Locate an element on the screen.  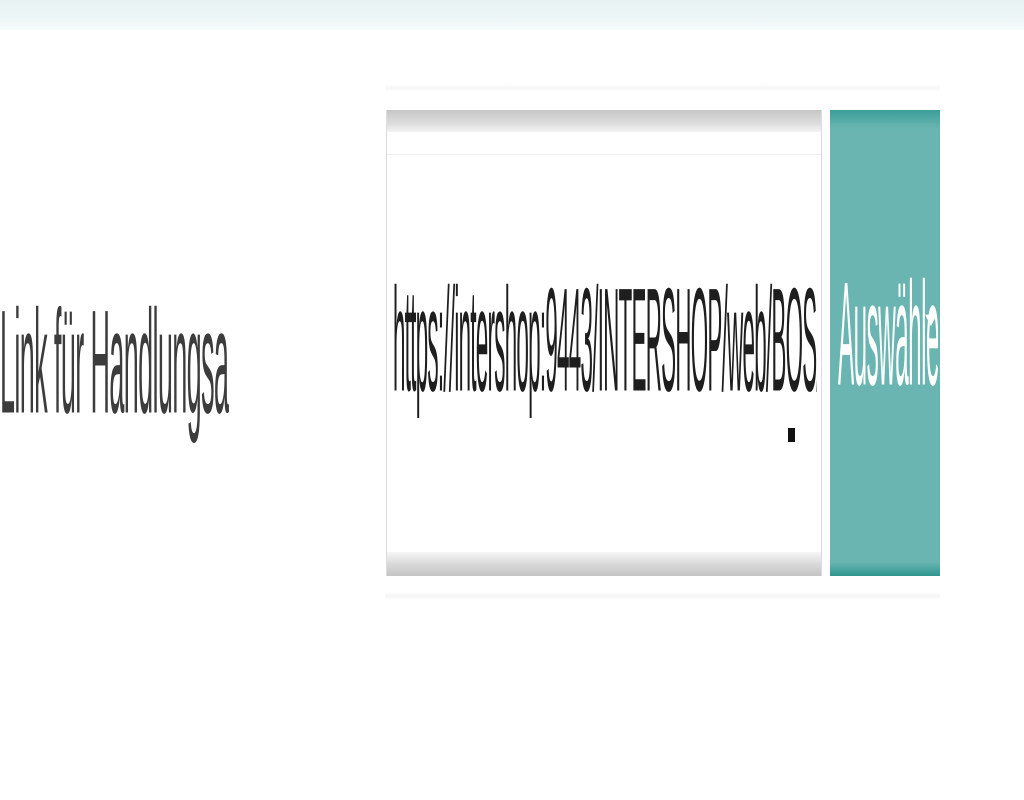
select-button: Auswählen ▼ is located at coordinates (885, 343).